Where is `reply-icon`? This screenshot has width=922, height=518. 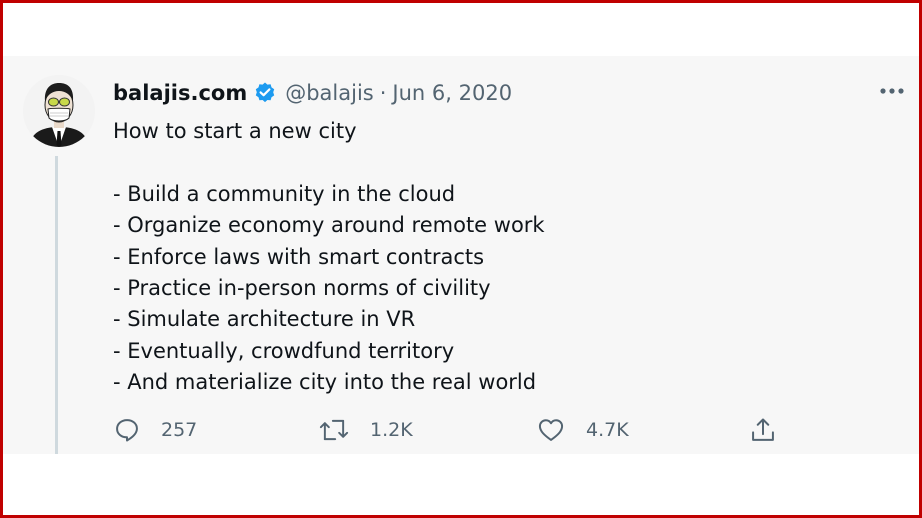 reply-icon is located at coordinates (127, 430).